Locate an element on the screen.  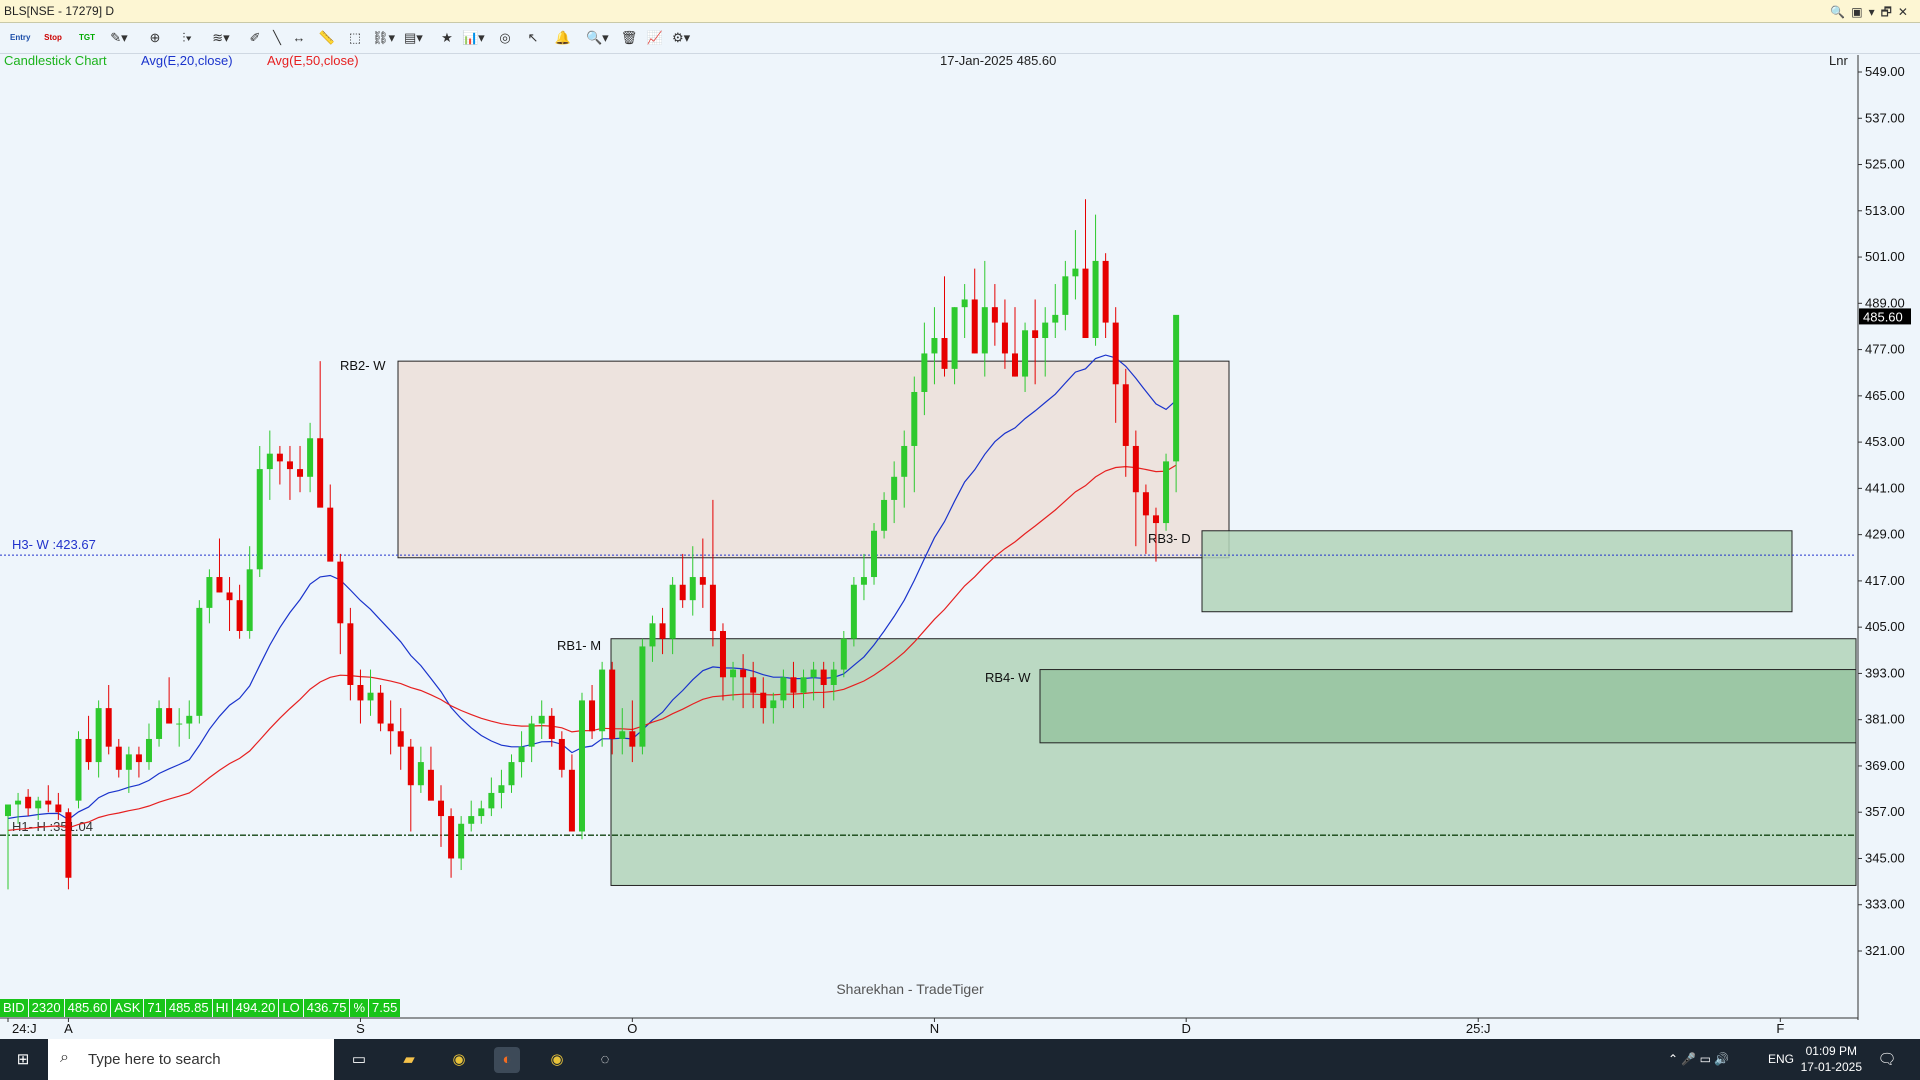
price-tick-label: 513.00 is located at coordinates (1885, 210).